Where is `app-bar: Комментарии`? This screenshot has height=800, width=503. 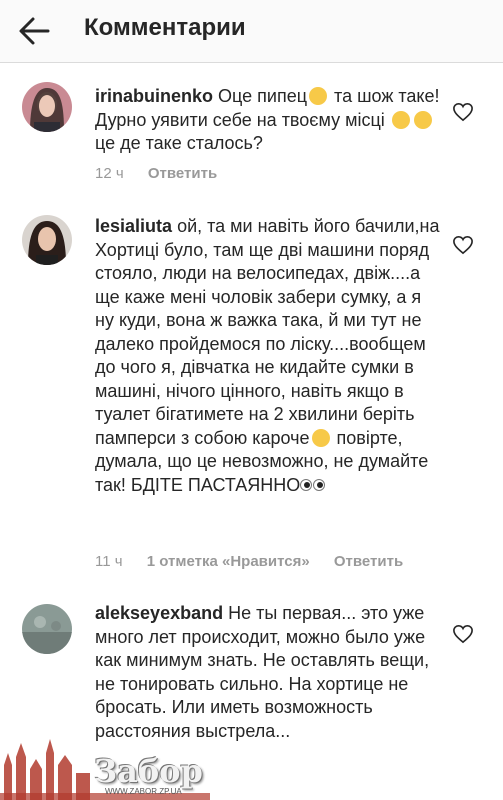 app-bar: Комментарии is located at coordinates (251, 31).